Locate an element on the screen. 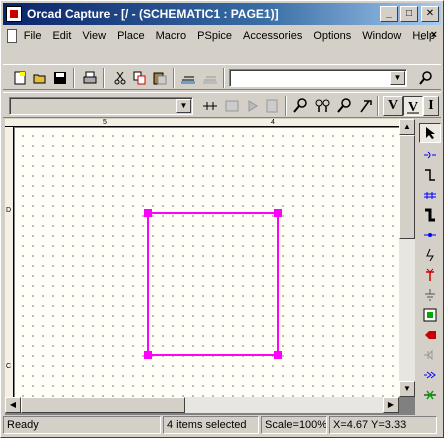  ruler-label-4: 4 is located at coordinates (273, 122).